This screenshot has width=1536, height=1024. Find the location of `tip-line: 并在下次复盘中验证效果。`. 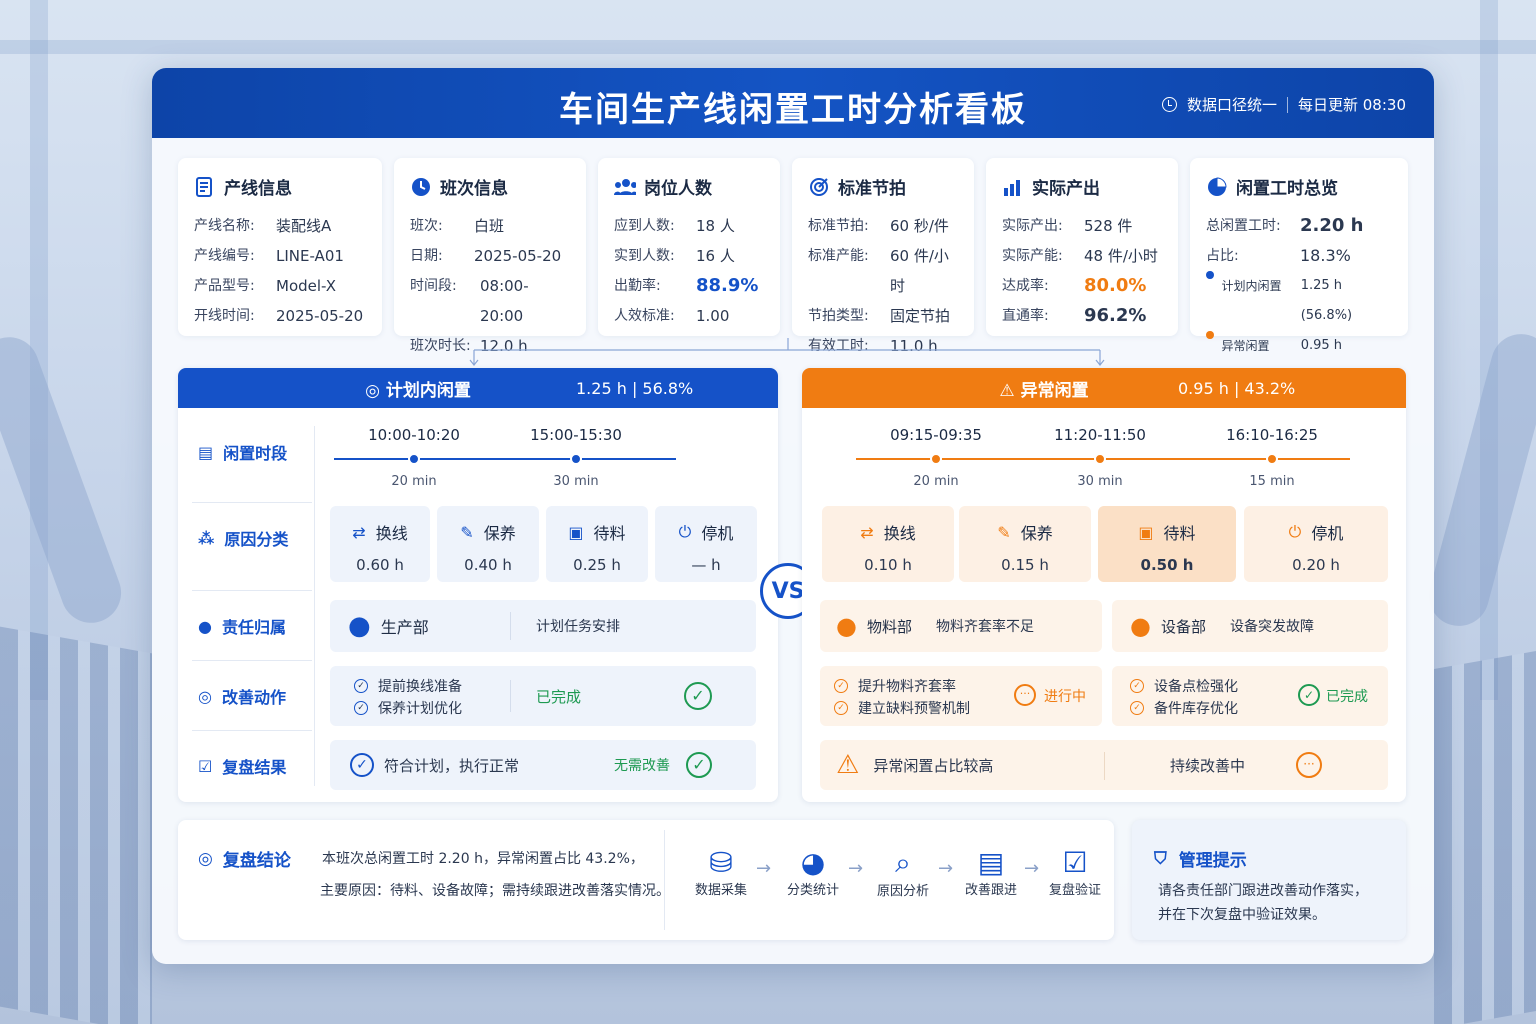

tip-line: 并在下次复盘中验证效果。 is located at coordinates (1242, 915).